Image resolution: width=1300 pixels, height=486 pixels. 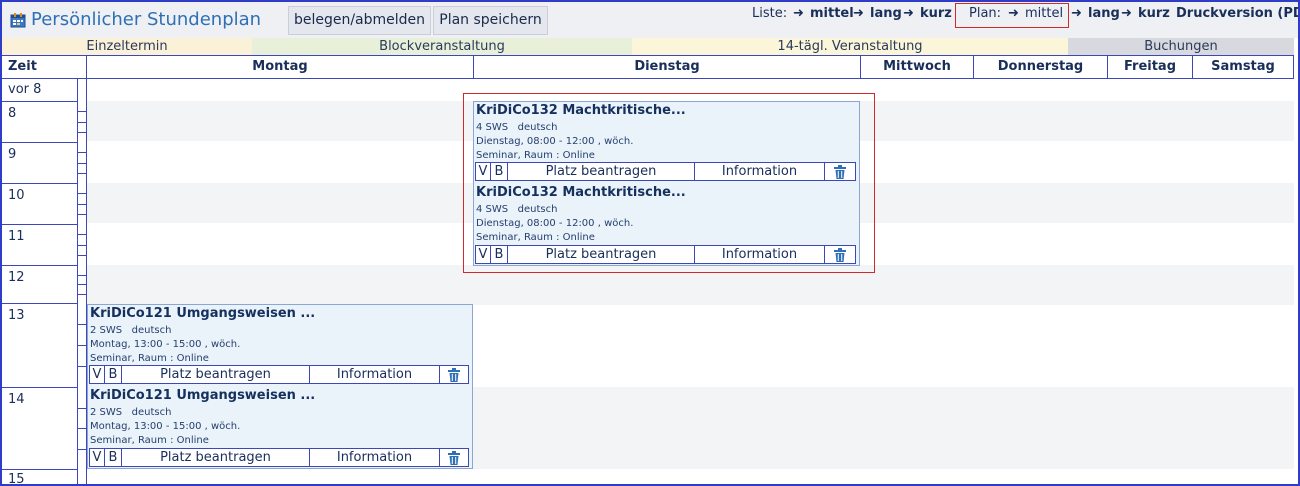 What do you see at coordinates (39, 121) in the screenshot?
I see `hour-label: 8` at bounding box center [39, 121].